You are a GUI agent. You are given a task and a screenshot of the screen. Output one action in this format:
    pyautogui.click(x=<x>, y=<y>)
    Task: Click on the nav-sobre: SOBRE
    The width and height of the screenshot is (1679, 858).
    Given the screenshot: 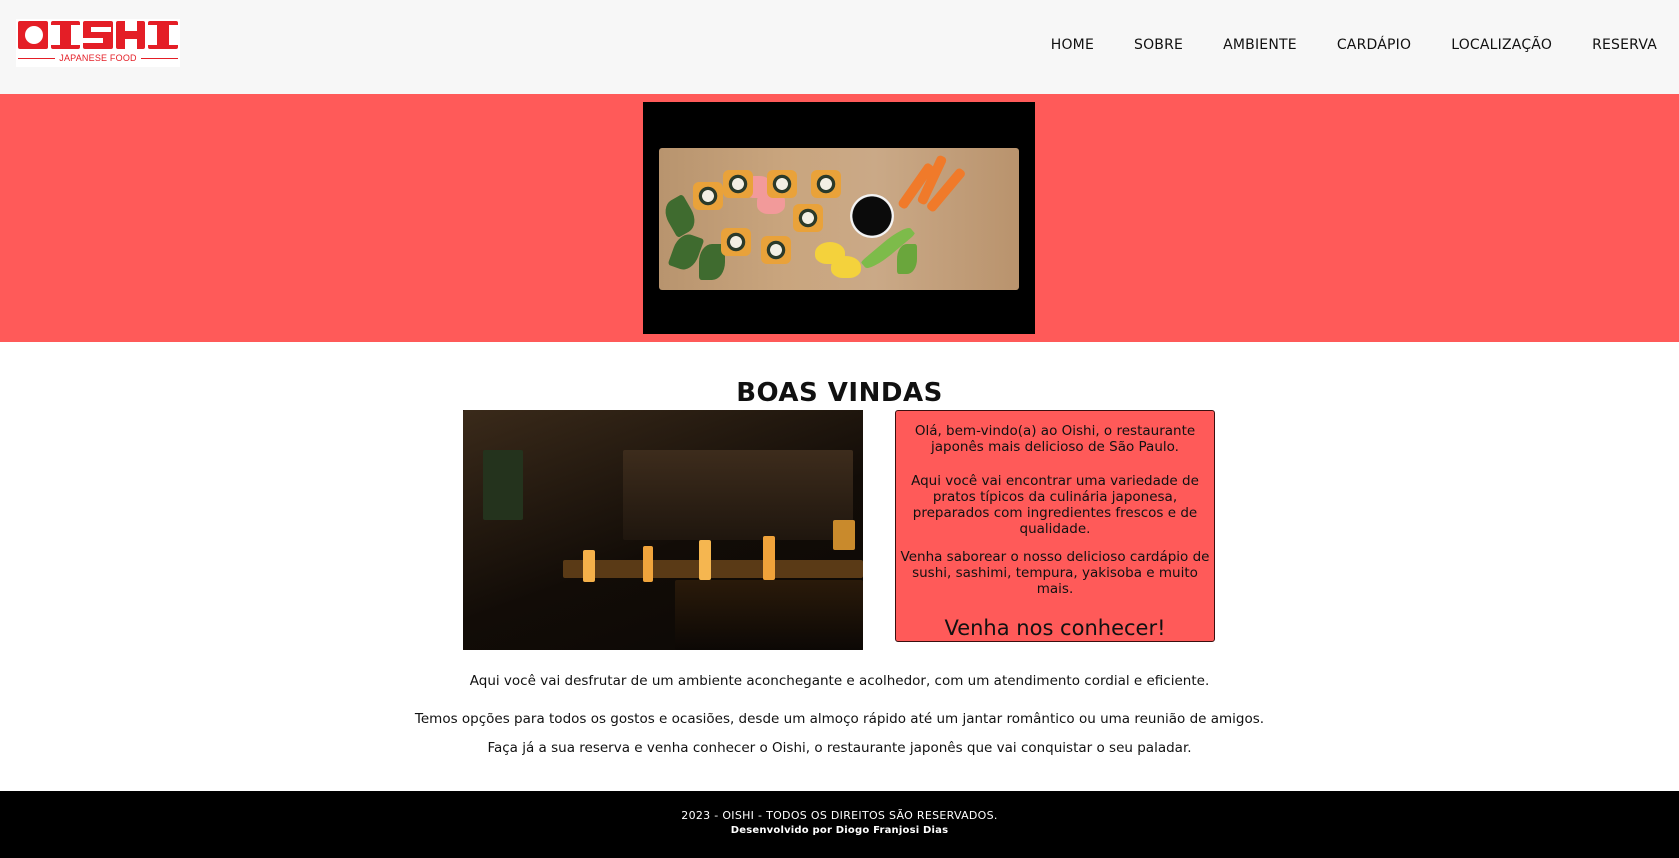 What is the action you would take?
    pyautogui.click(x=1158, y=45)
    